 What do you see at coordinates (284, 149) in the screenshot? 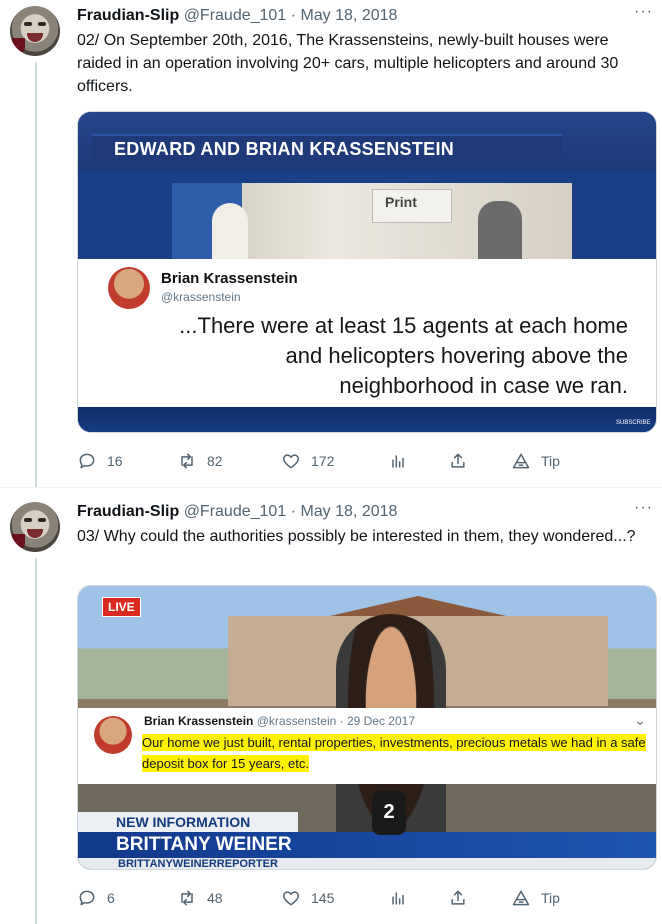
I see `news-banner: EDWARD AND BRIAN KRASSENSTEIN` at bounding box center [284, 149].